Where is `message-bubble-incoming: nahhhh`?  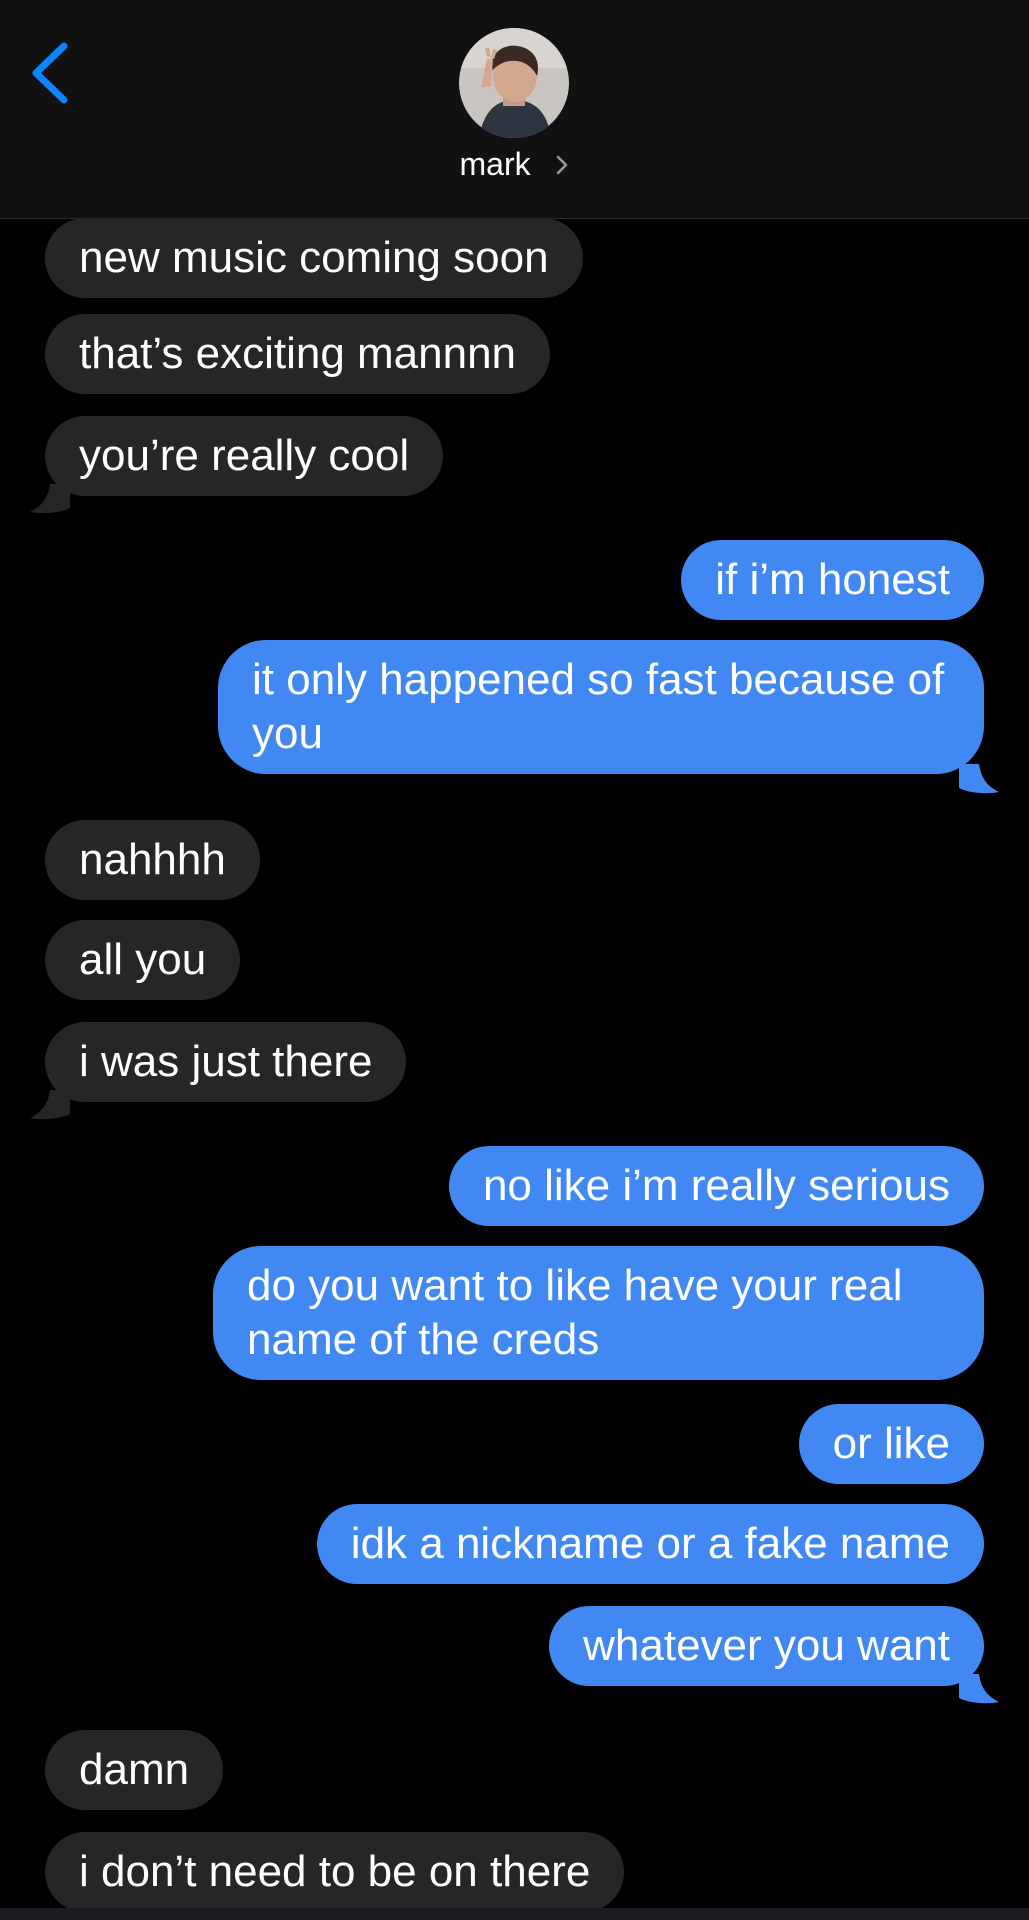 message-bubble-incoming: nahhhh is located at coordinates (152, 860).